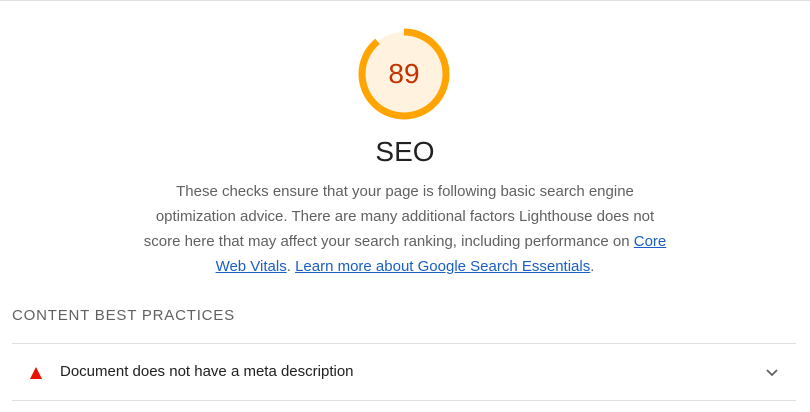 Image resolution: width=810 pixels, height=412 pixels. I want to click on category-title: SEO, so click(405, 151).